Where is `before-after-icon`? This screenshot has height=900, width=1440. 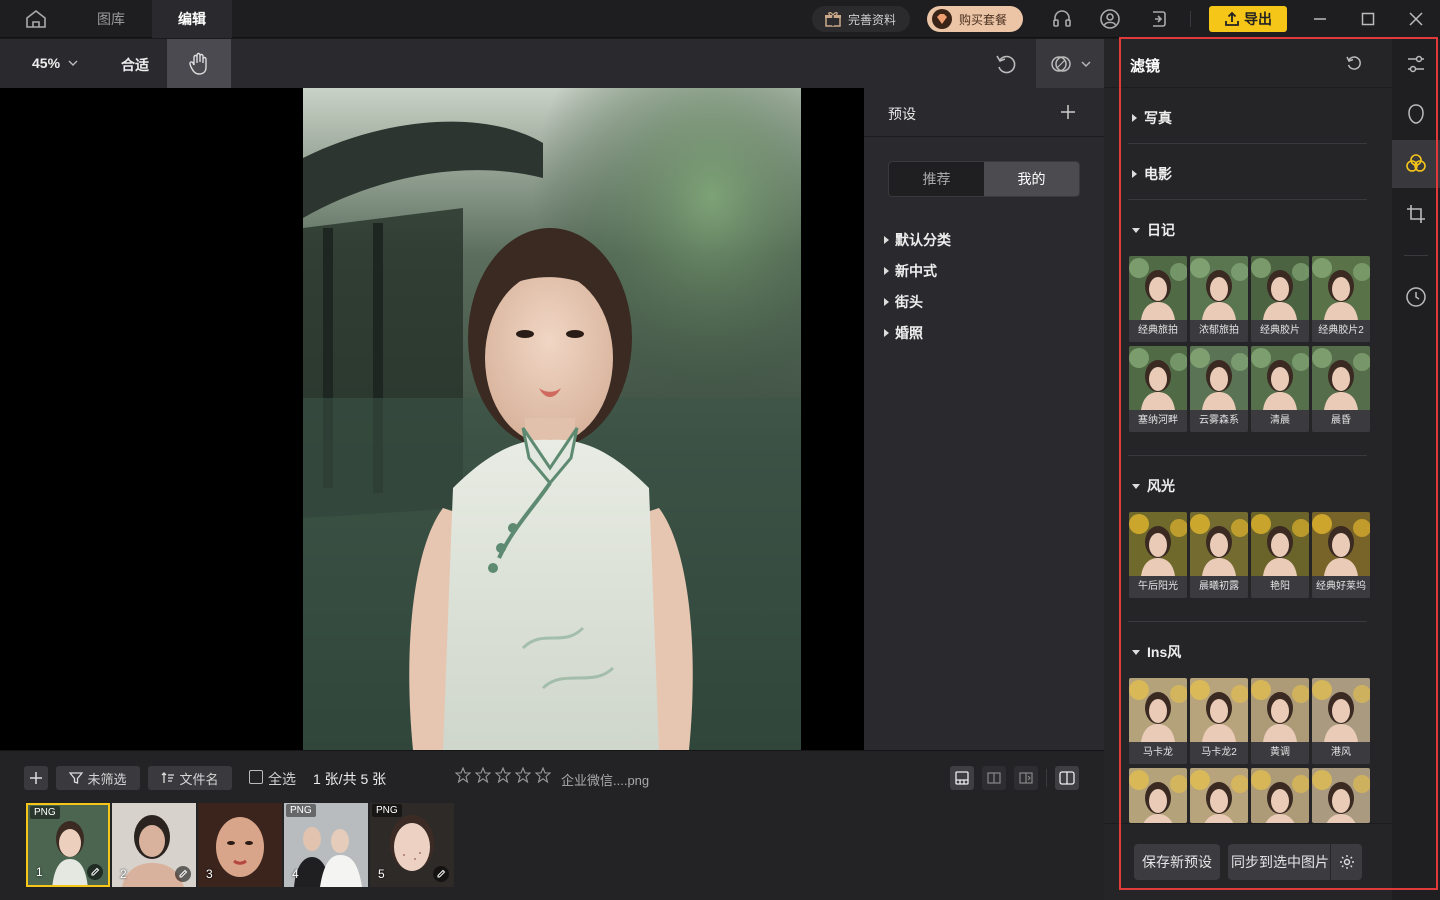
before-after-icon is located at coordinates (994, 778).